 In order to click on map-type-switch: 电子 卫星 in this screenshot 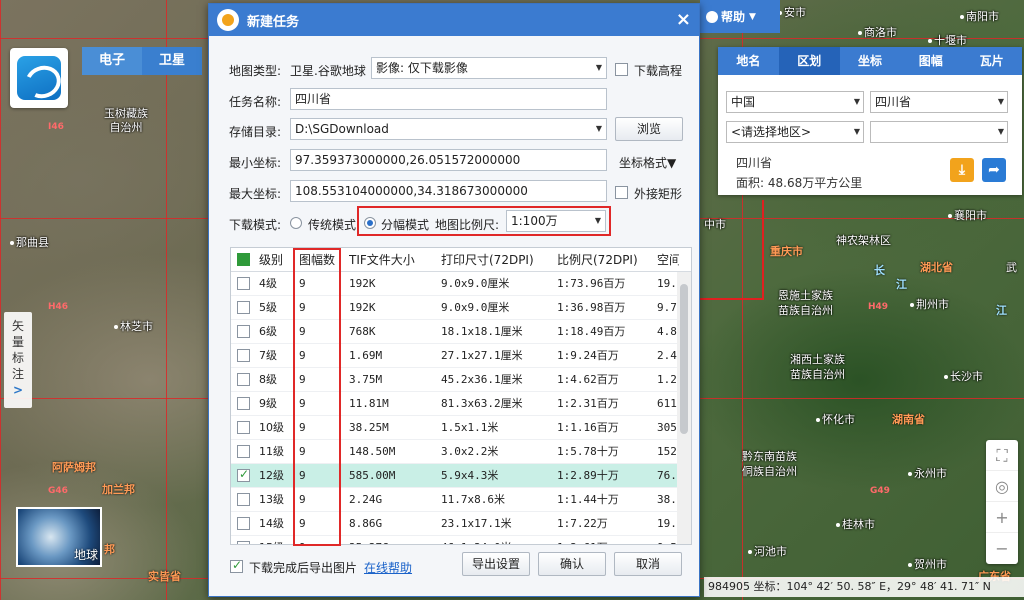, I will do `click(142, 61)`.